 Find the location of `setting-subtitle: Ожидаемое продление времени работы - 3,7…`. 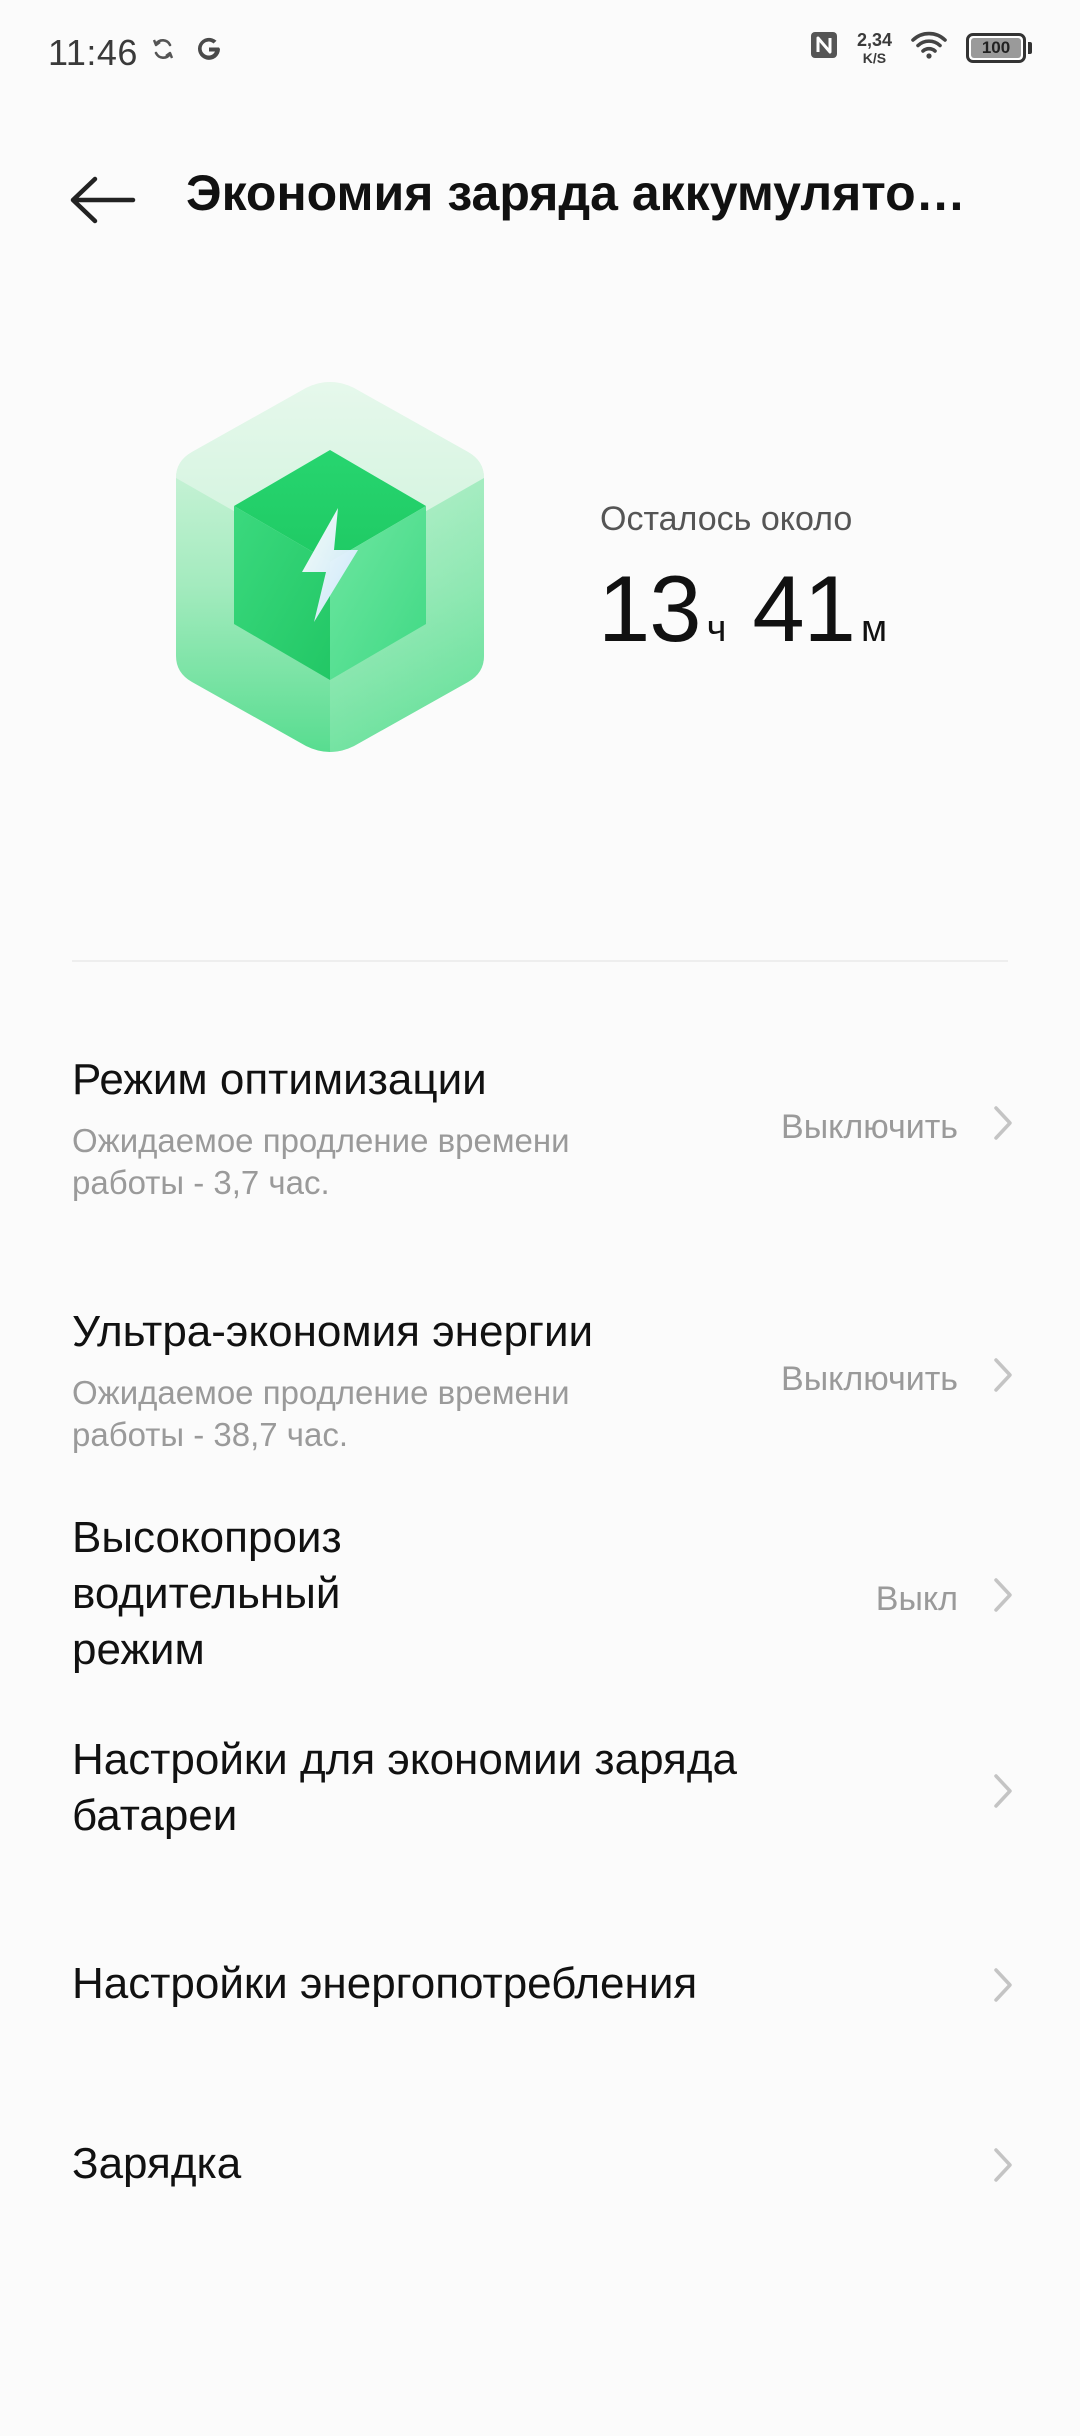

setting-subtitle: Ожидаемое продление времени работы - 3,7… is located at coordinates (321, 1161).